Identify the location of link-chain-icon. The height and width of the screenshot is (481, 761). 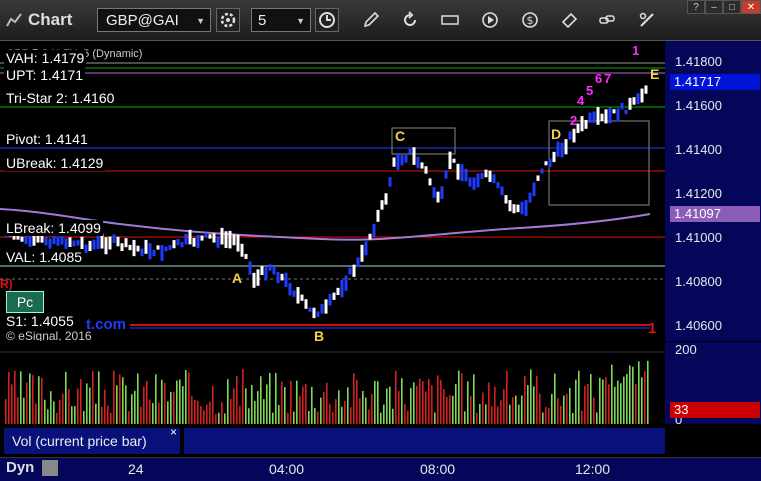
(647, 20).